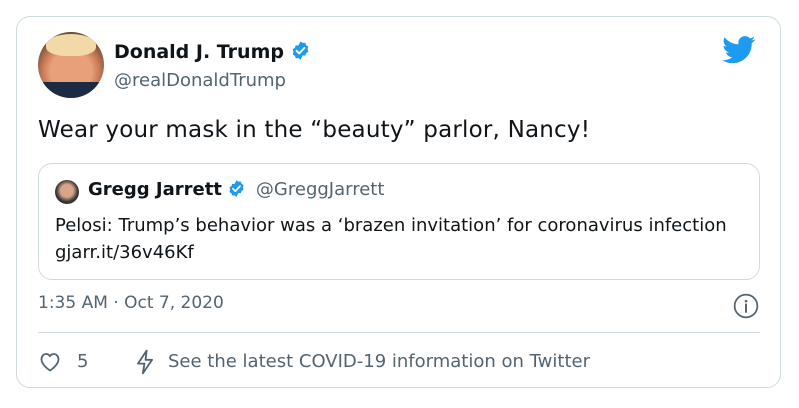  What do you see at coordinates (71, 90) in the screenshot?
I see `avatar-suit` at bounding box center [71, 90].